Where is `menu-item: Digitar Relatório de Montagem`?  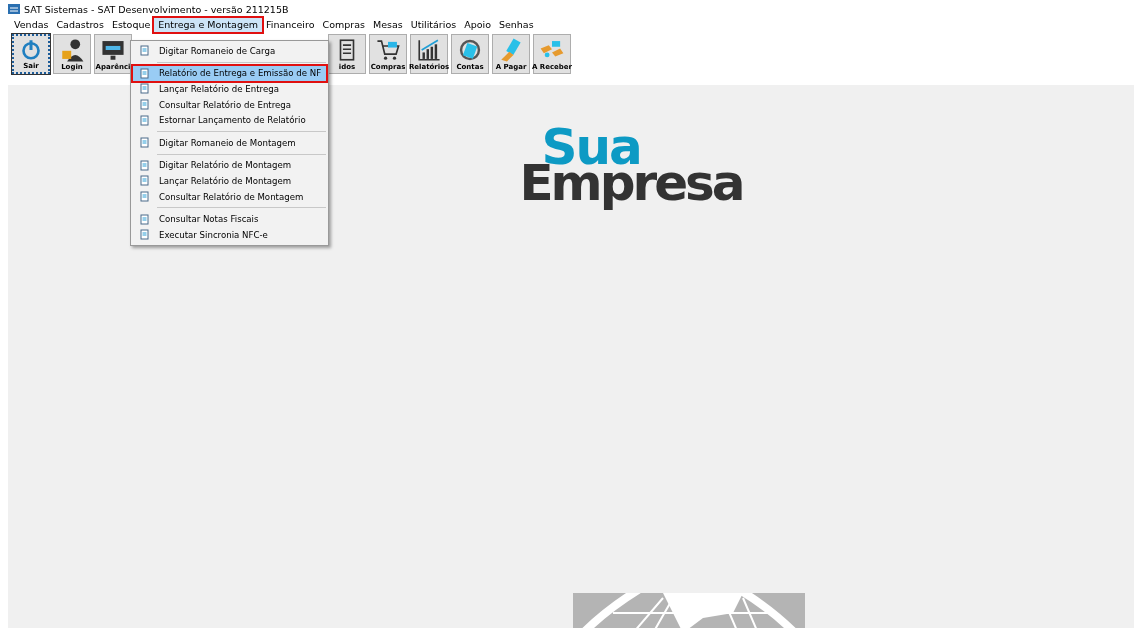 menu-item: Digitar Relatório de Montagem is located at coordinates (229, 165).